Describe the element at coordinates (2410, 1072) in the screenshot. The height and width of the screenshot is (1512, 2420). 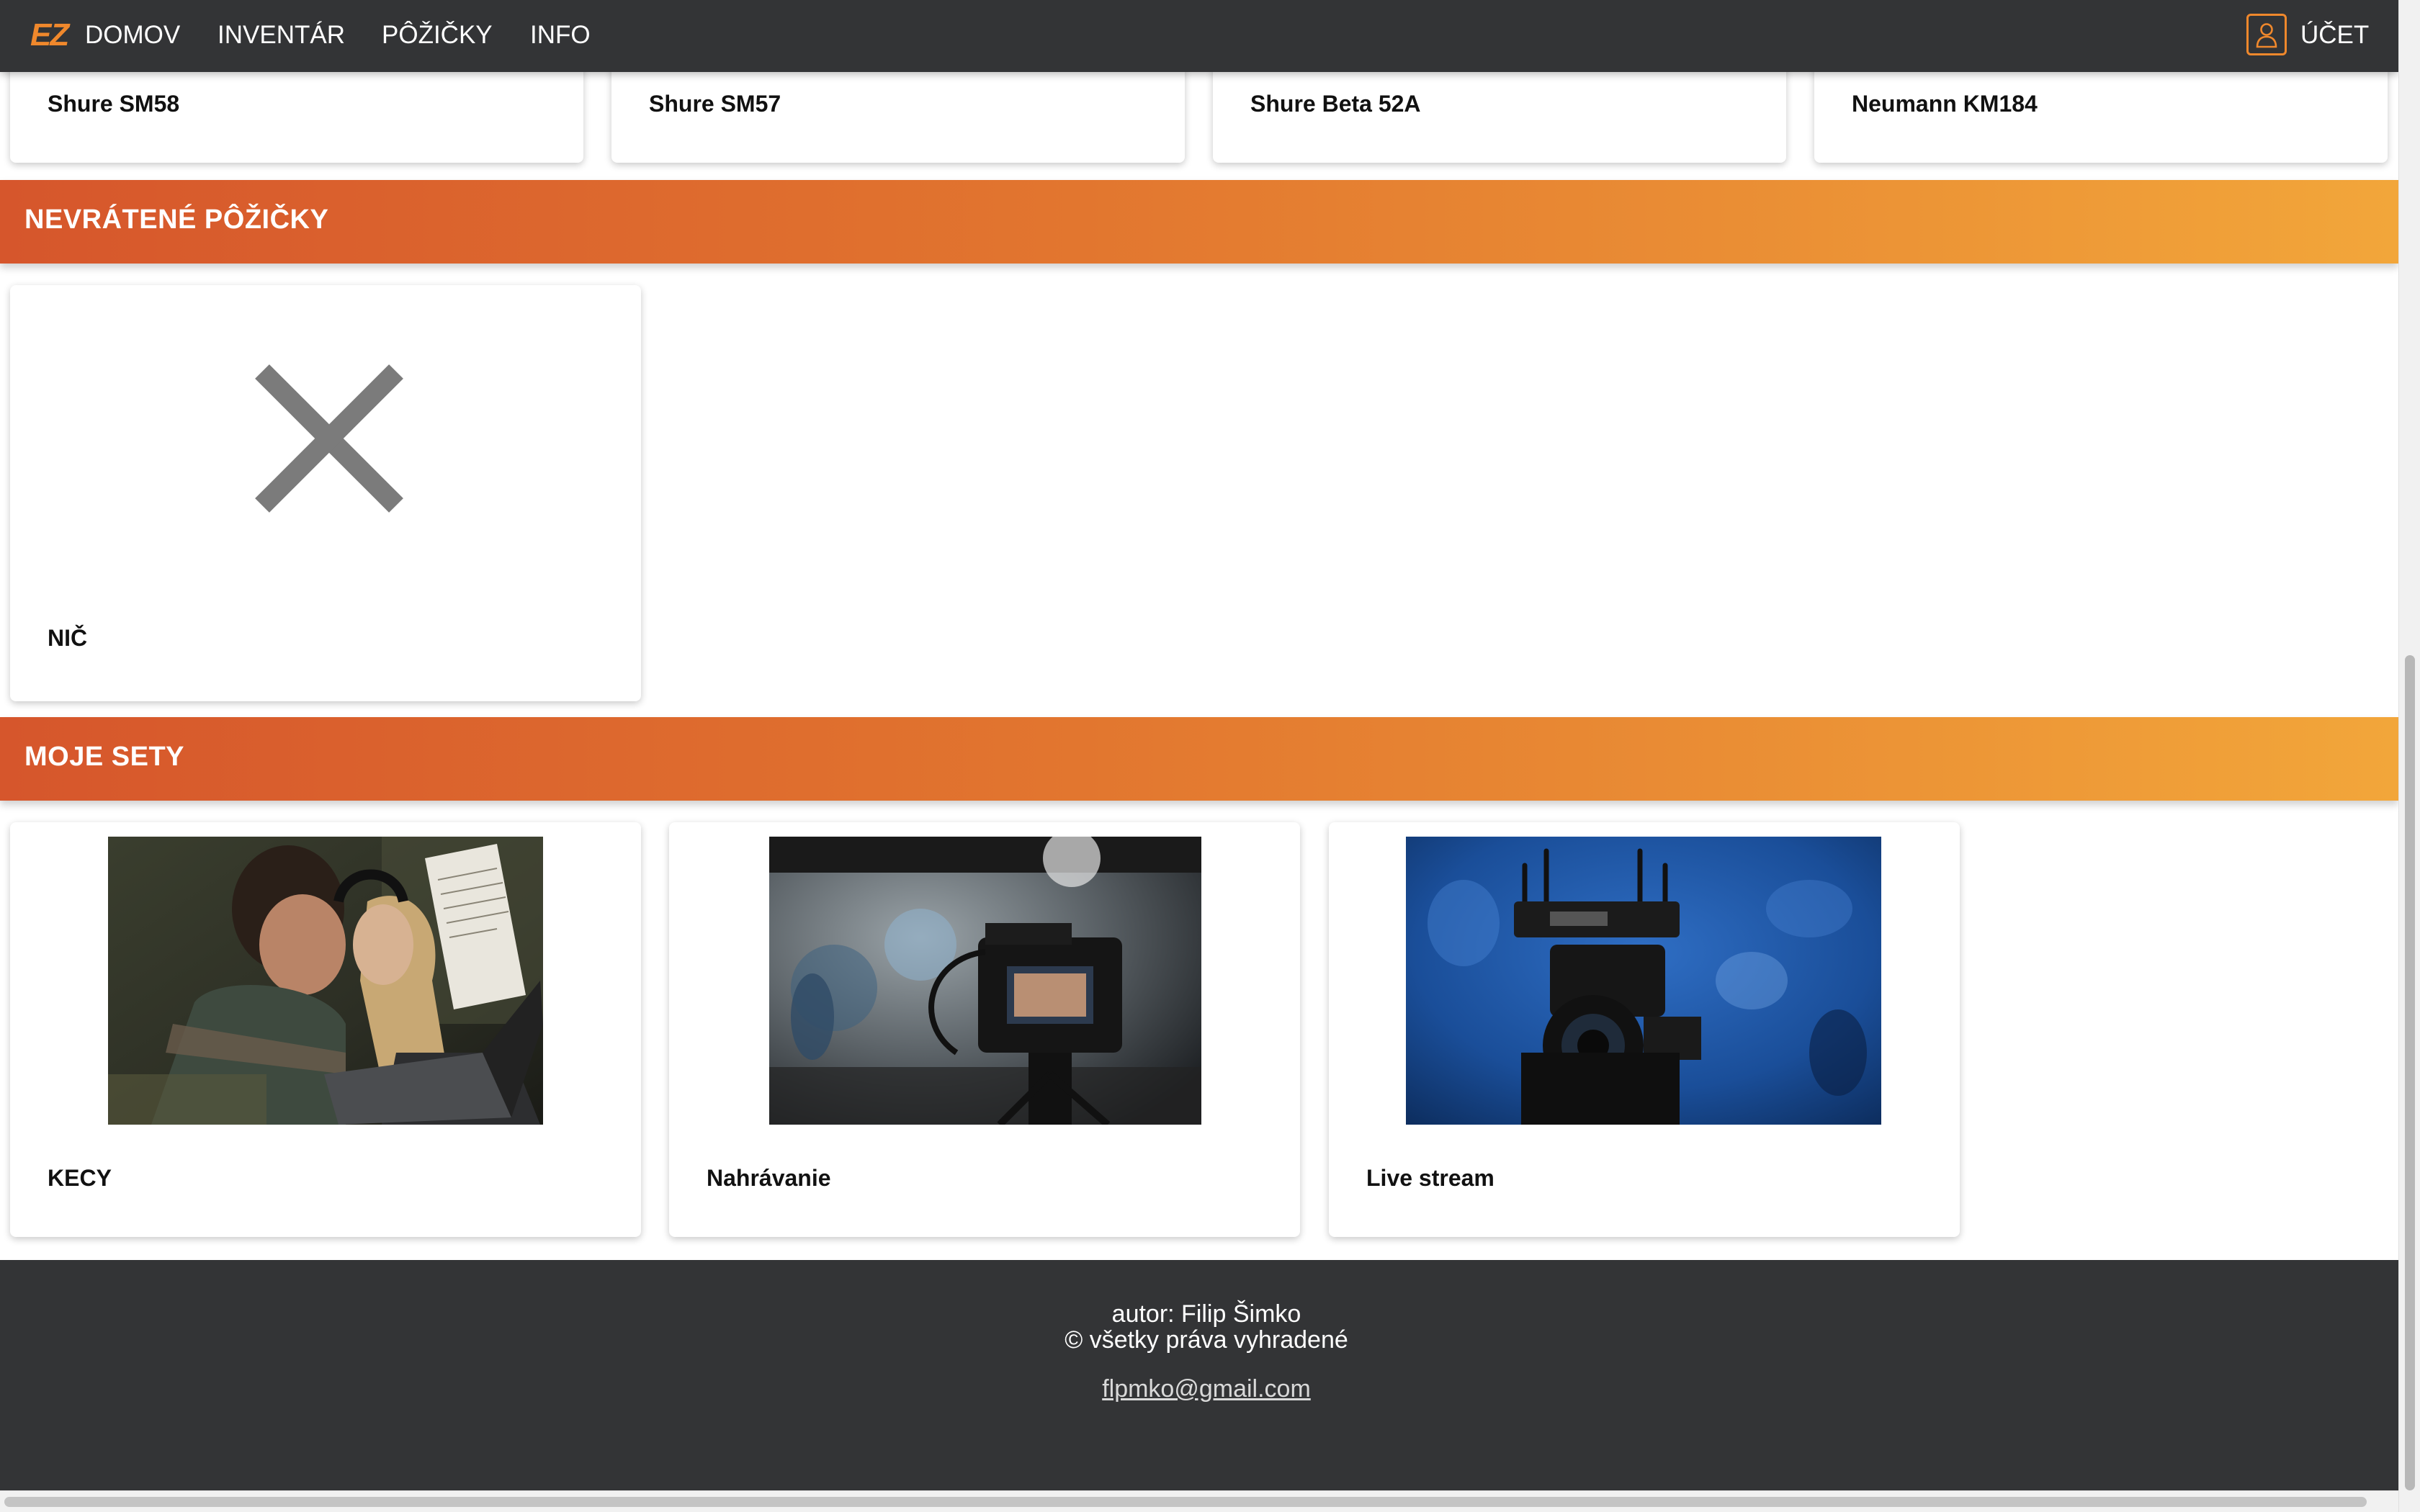
I see `vertical-scrollbar-thumb` at that location.